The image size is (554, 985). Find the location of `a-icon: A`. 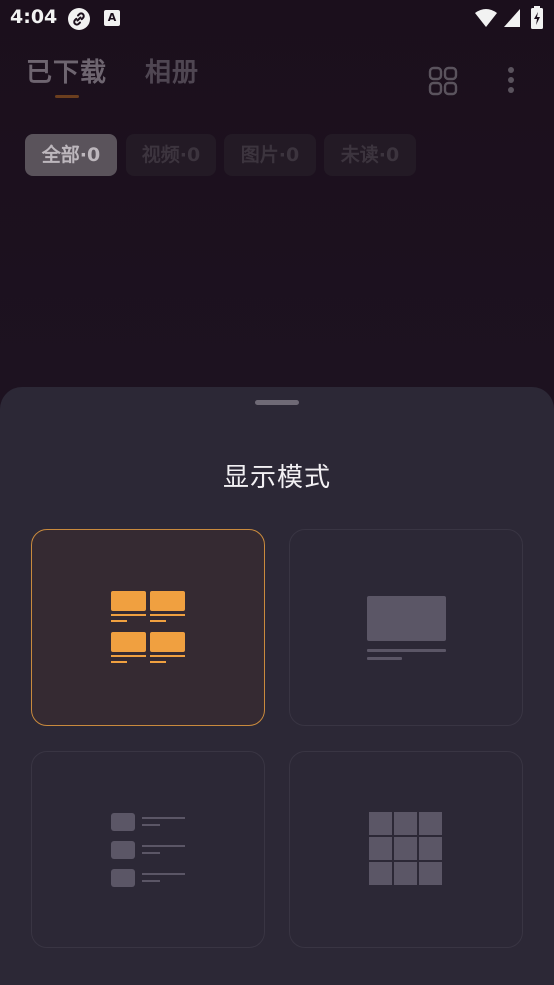

a-icon: A is located at coordinates (112, 18).